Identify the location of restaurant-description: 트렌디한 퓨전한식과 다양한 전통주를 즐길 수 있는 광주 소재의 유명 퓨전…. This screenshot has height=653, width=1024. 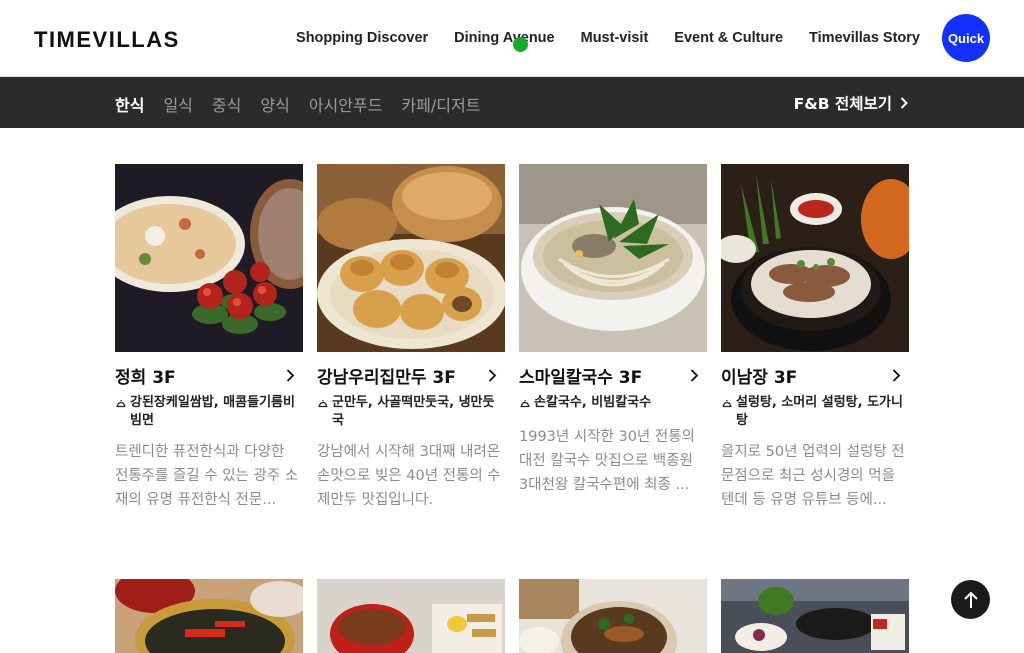
(207, 476).